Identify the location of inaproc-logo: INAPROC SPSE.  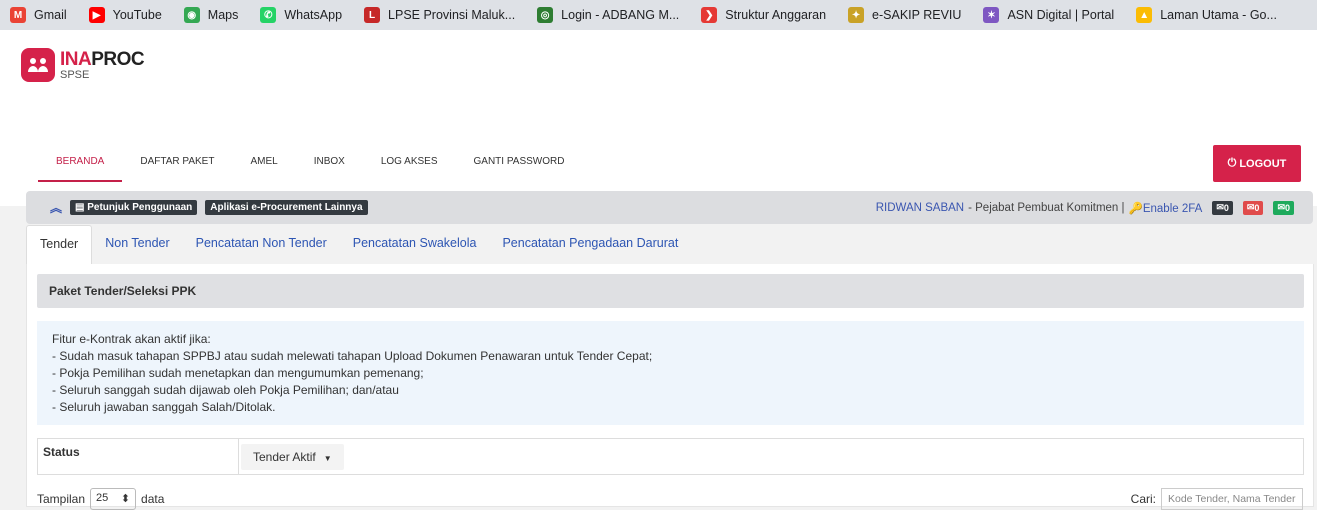
(83, 65).